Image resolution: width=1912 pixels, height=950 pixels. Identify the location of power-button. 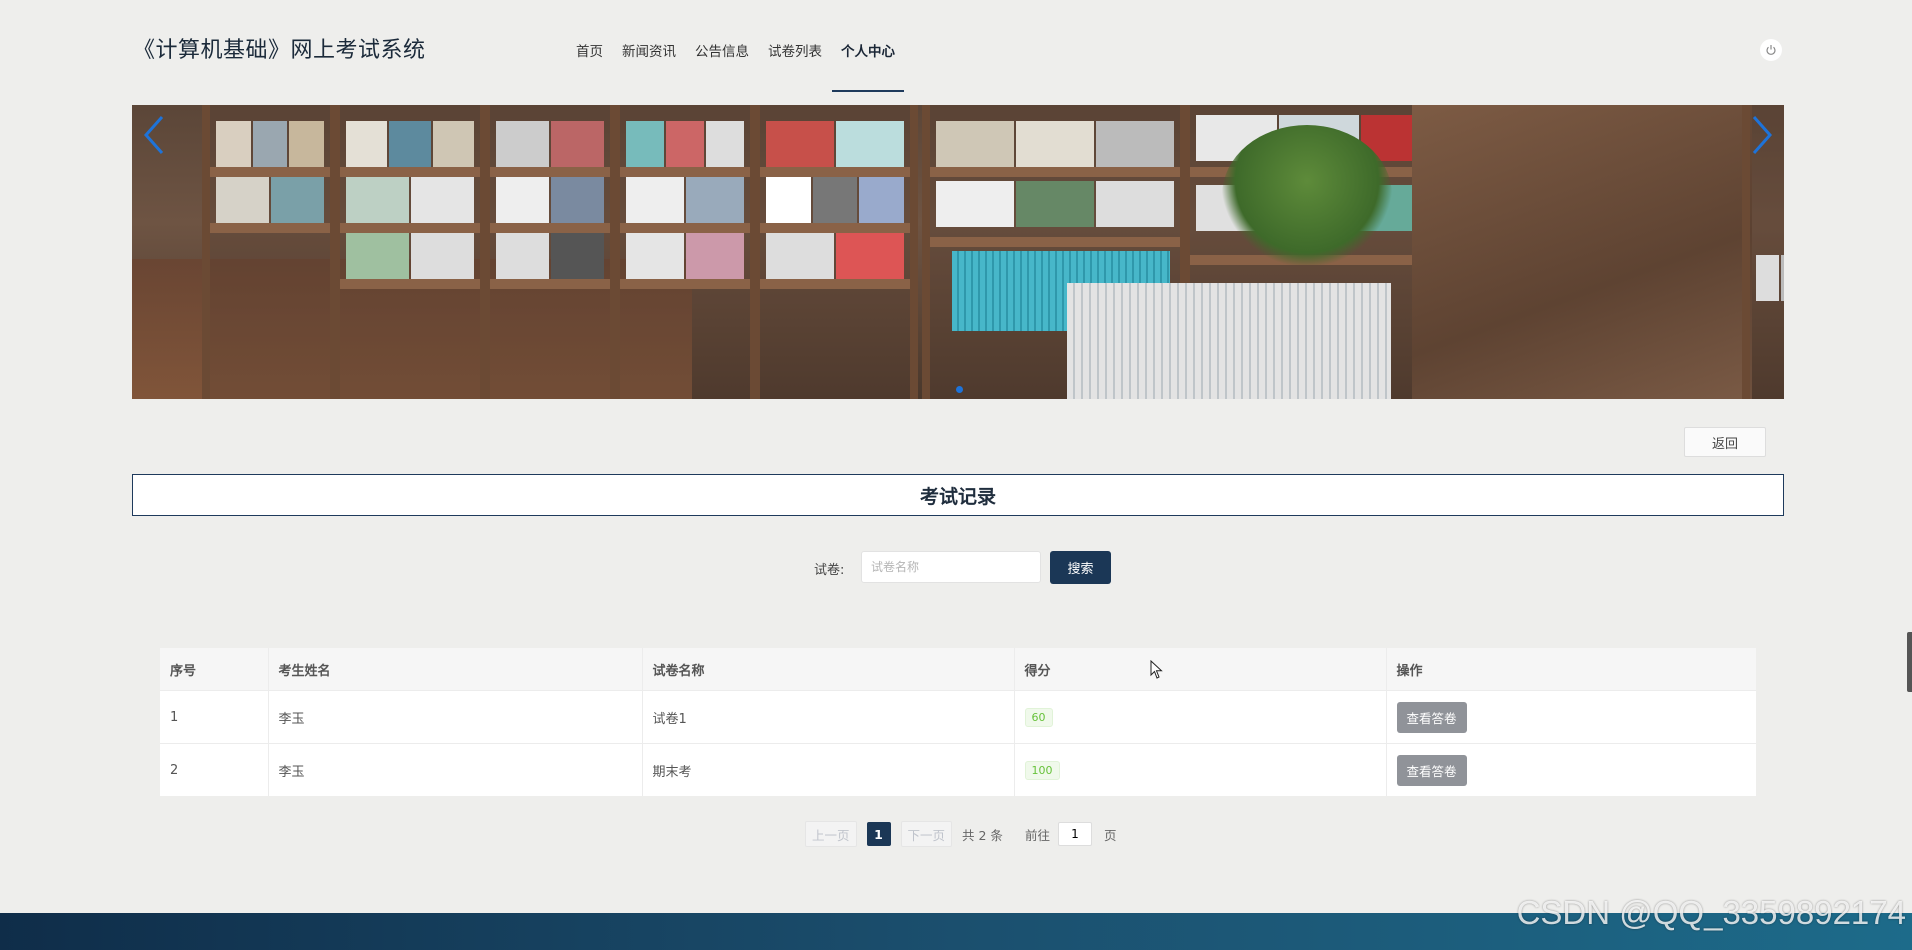
(1771, 50).